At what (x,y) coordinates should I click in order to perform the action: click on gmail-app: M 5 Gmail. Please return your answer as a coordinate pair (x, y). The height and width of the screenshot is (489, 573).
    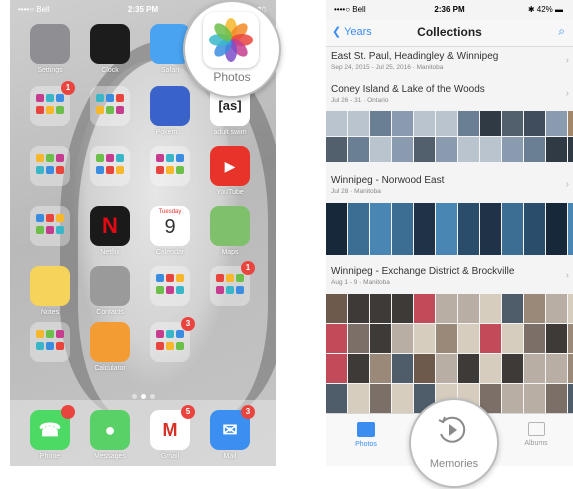
    Looking at the image, I should click on (171, 432).